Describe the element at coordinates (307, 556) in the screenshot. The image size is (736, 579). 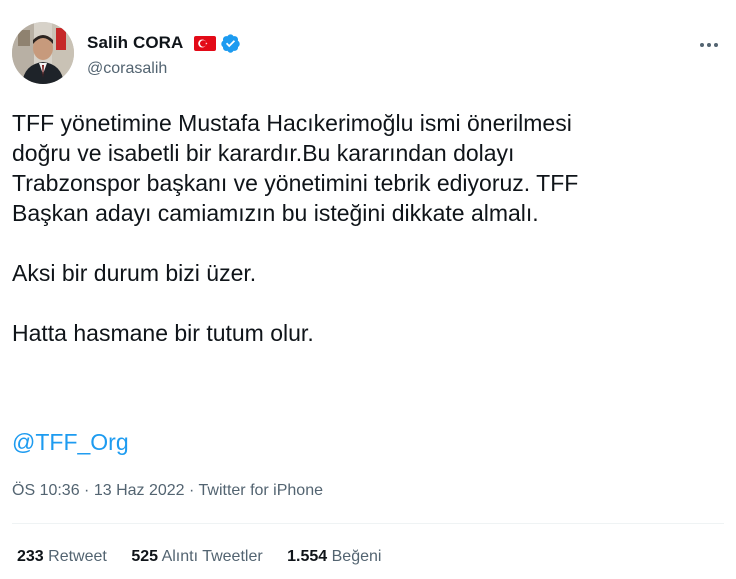
I see `likes-count: 1.554` at that location.